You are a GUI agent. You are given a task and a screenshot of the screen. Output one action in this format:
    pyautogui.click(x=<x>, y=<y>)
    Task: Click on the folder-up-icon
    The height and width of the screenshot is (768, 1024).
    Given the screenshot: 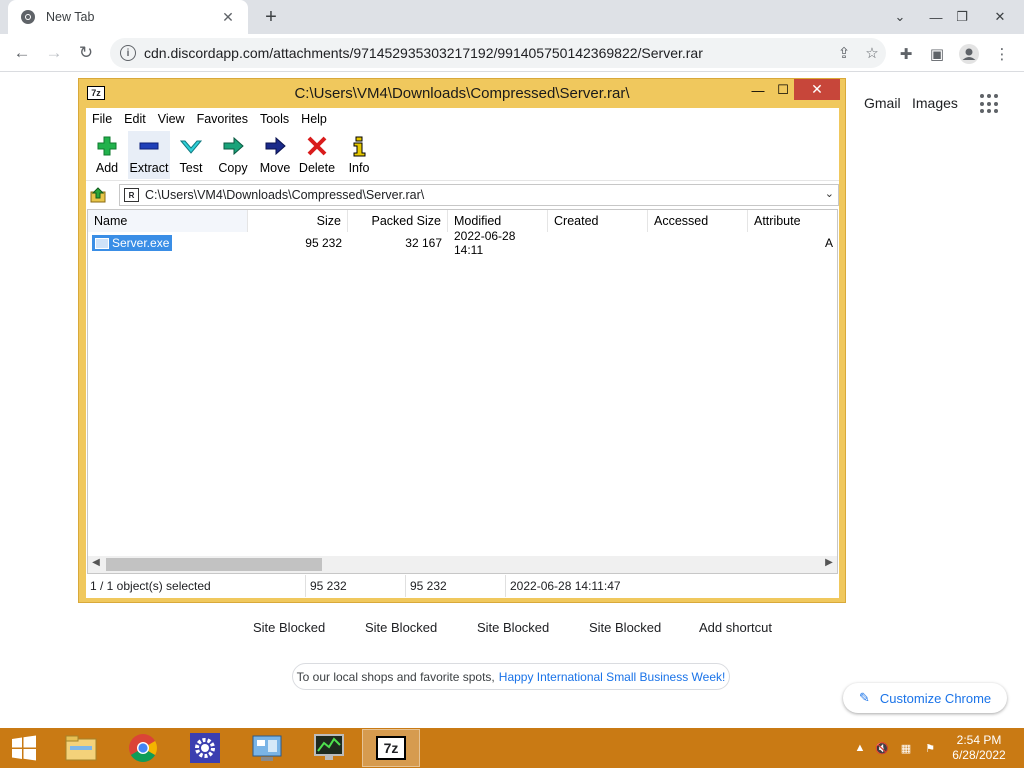 What is the action you would take?
    pyautogui.click(x=99, y=195)
    